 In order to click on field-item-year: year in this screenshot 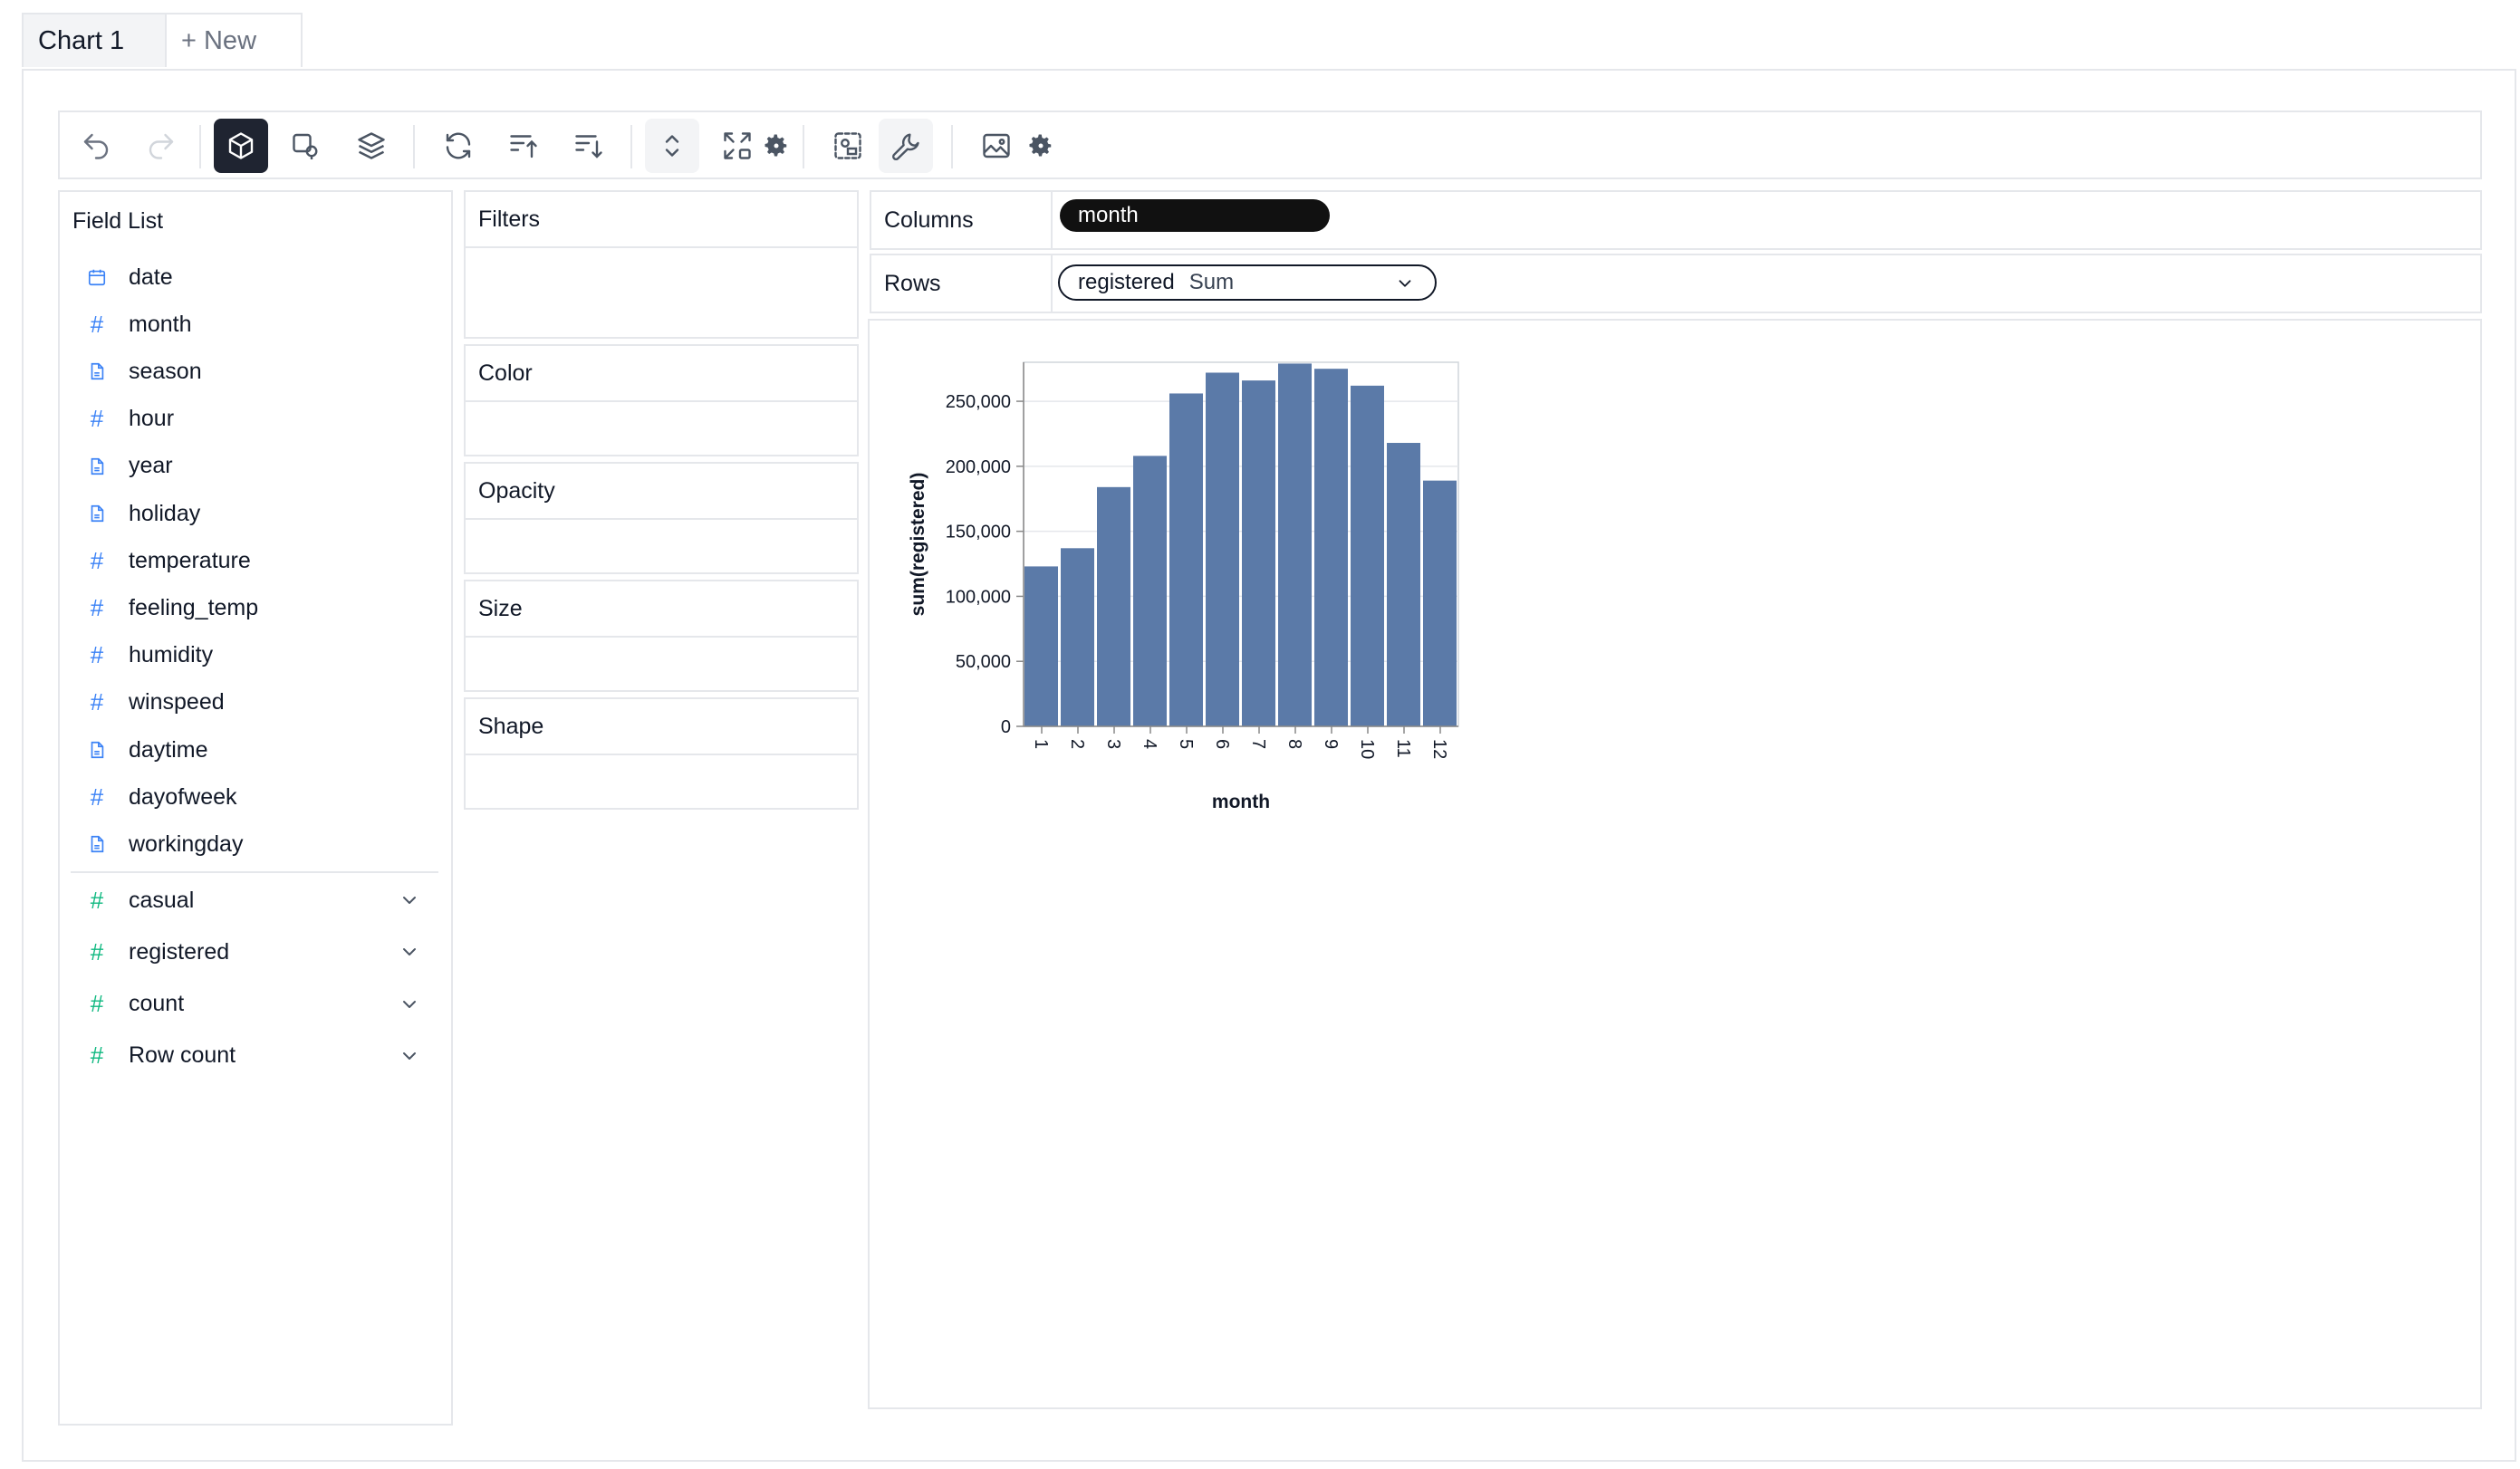, I will do `click(130, 466)`.